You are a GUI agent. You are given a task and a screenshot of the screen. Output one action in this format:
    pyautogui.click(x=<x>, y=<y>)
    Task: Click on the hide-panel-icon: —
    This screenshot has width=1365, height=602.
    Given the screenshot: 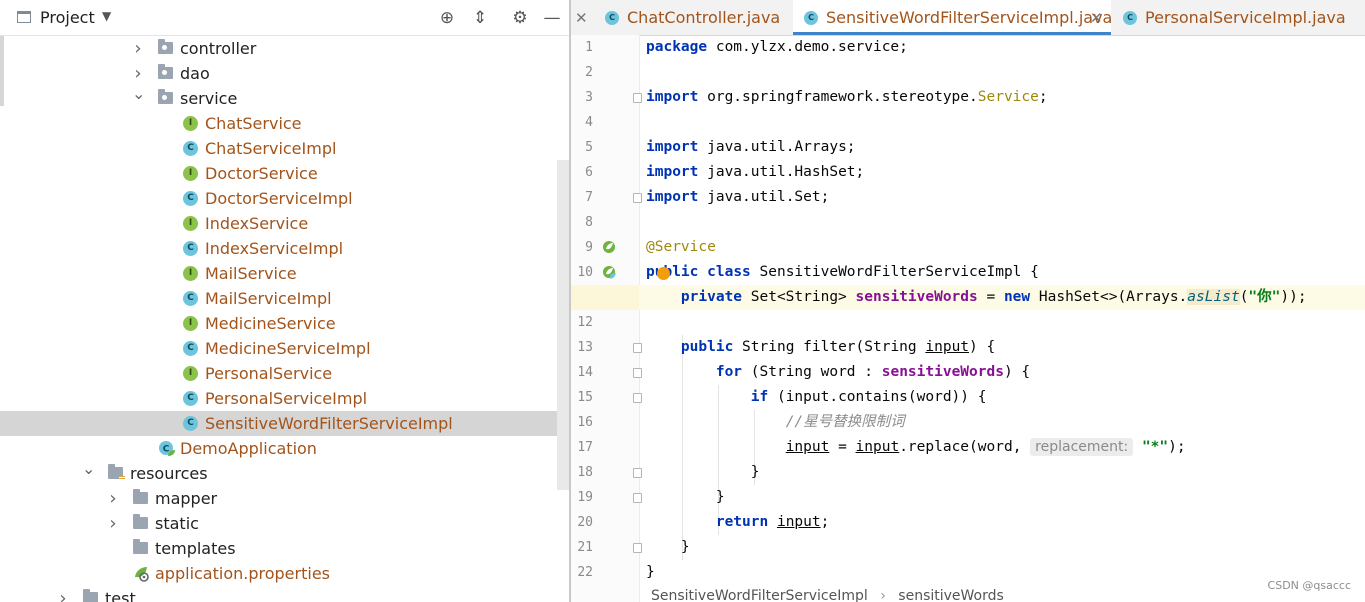 What is the action you would take?
    pyautogui.click(x=552, y=18)
    